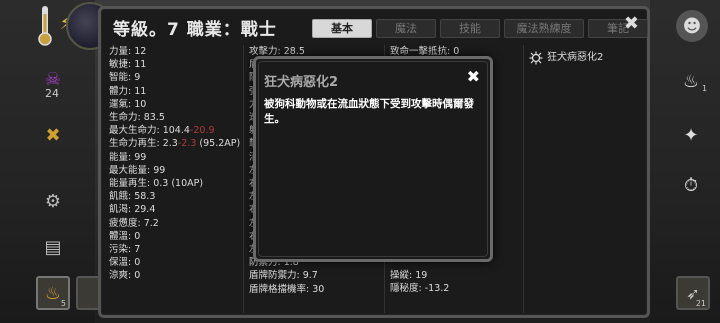 This screenshot has height=323, width=720. Describe the element at coordinates (53, 247) in the screenshot. I see `journal-icon: ▤` at that location.